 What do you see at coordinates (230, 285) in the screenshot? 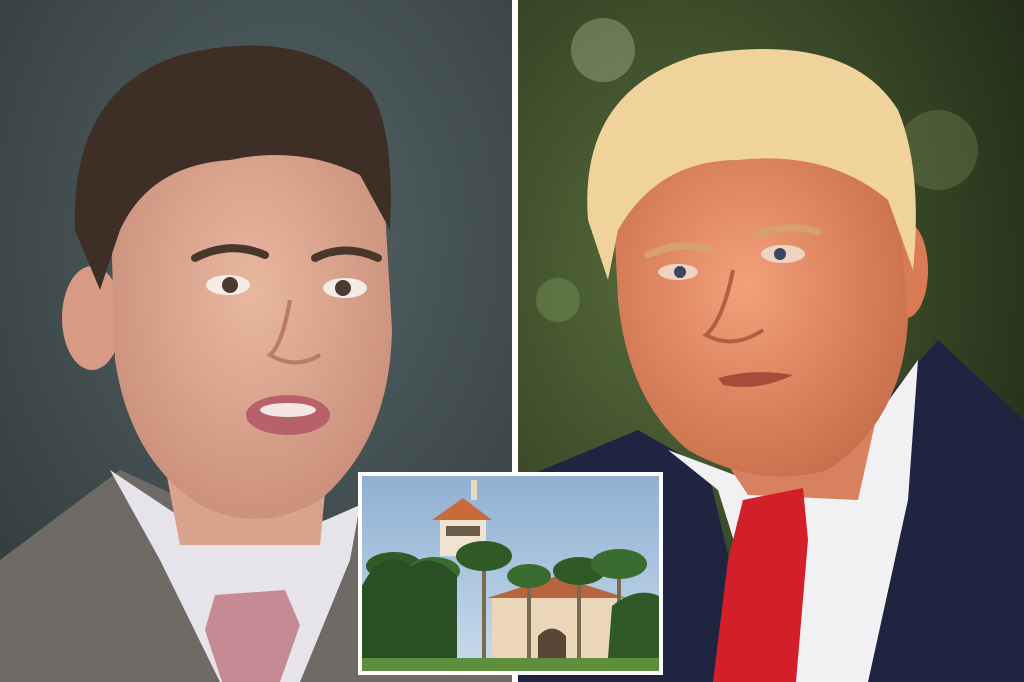
I see `left-iris-left` at bounding box center [230, 285].